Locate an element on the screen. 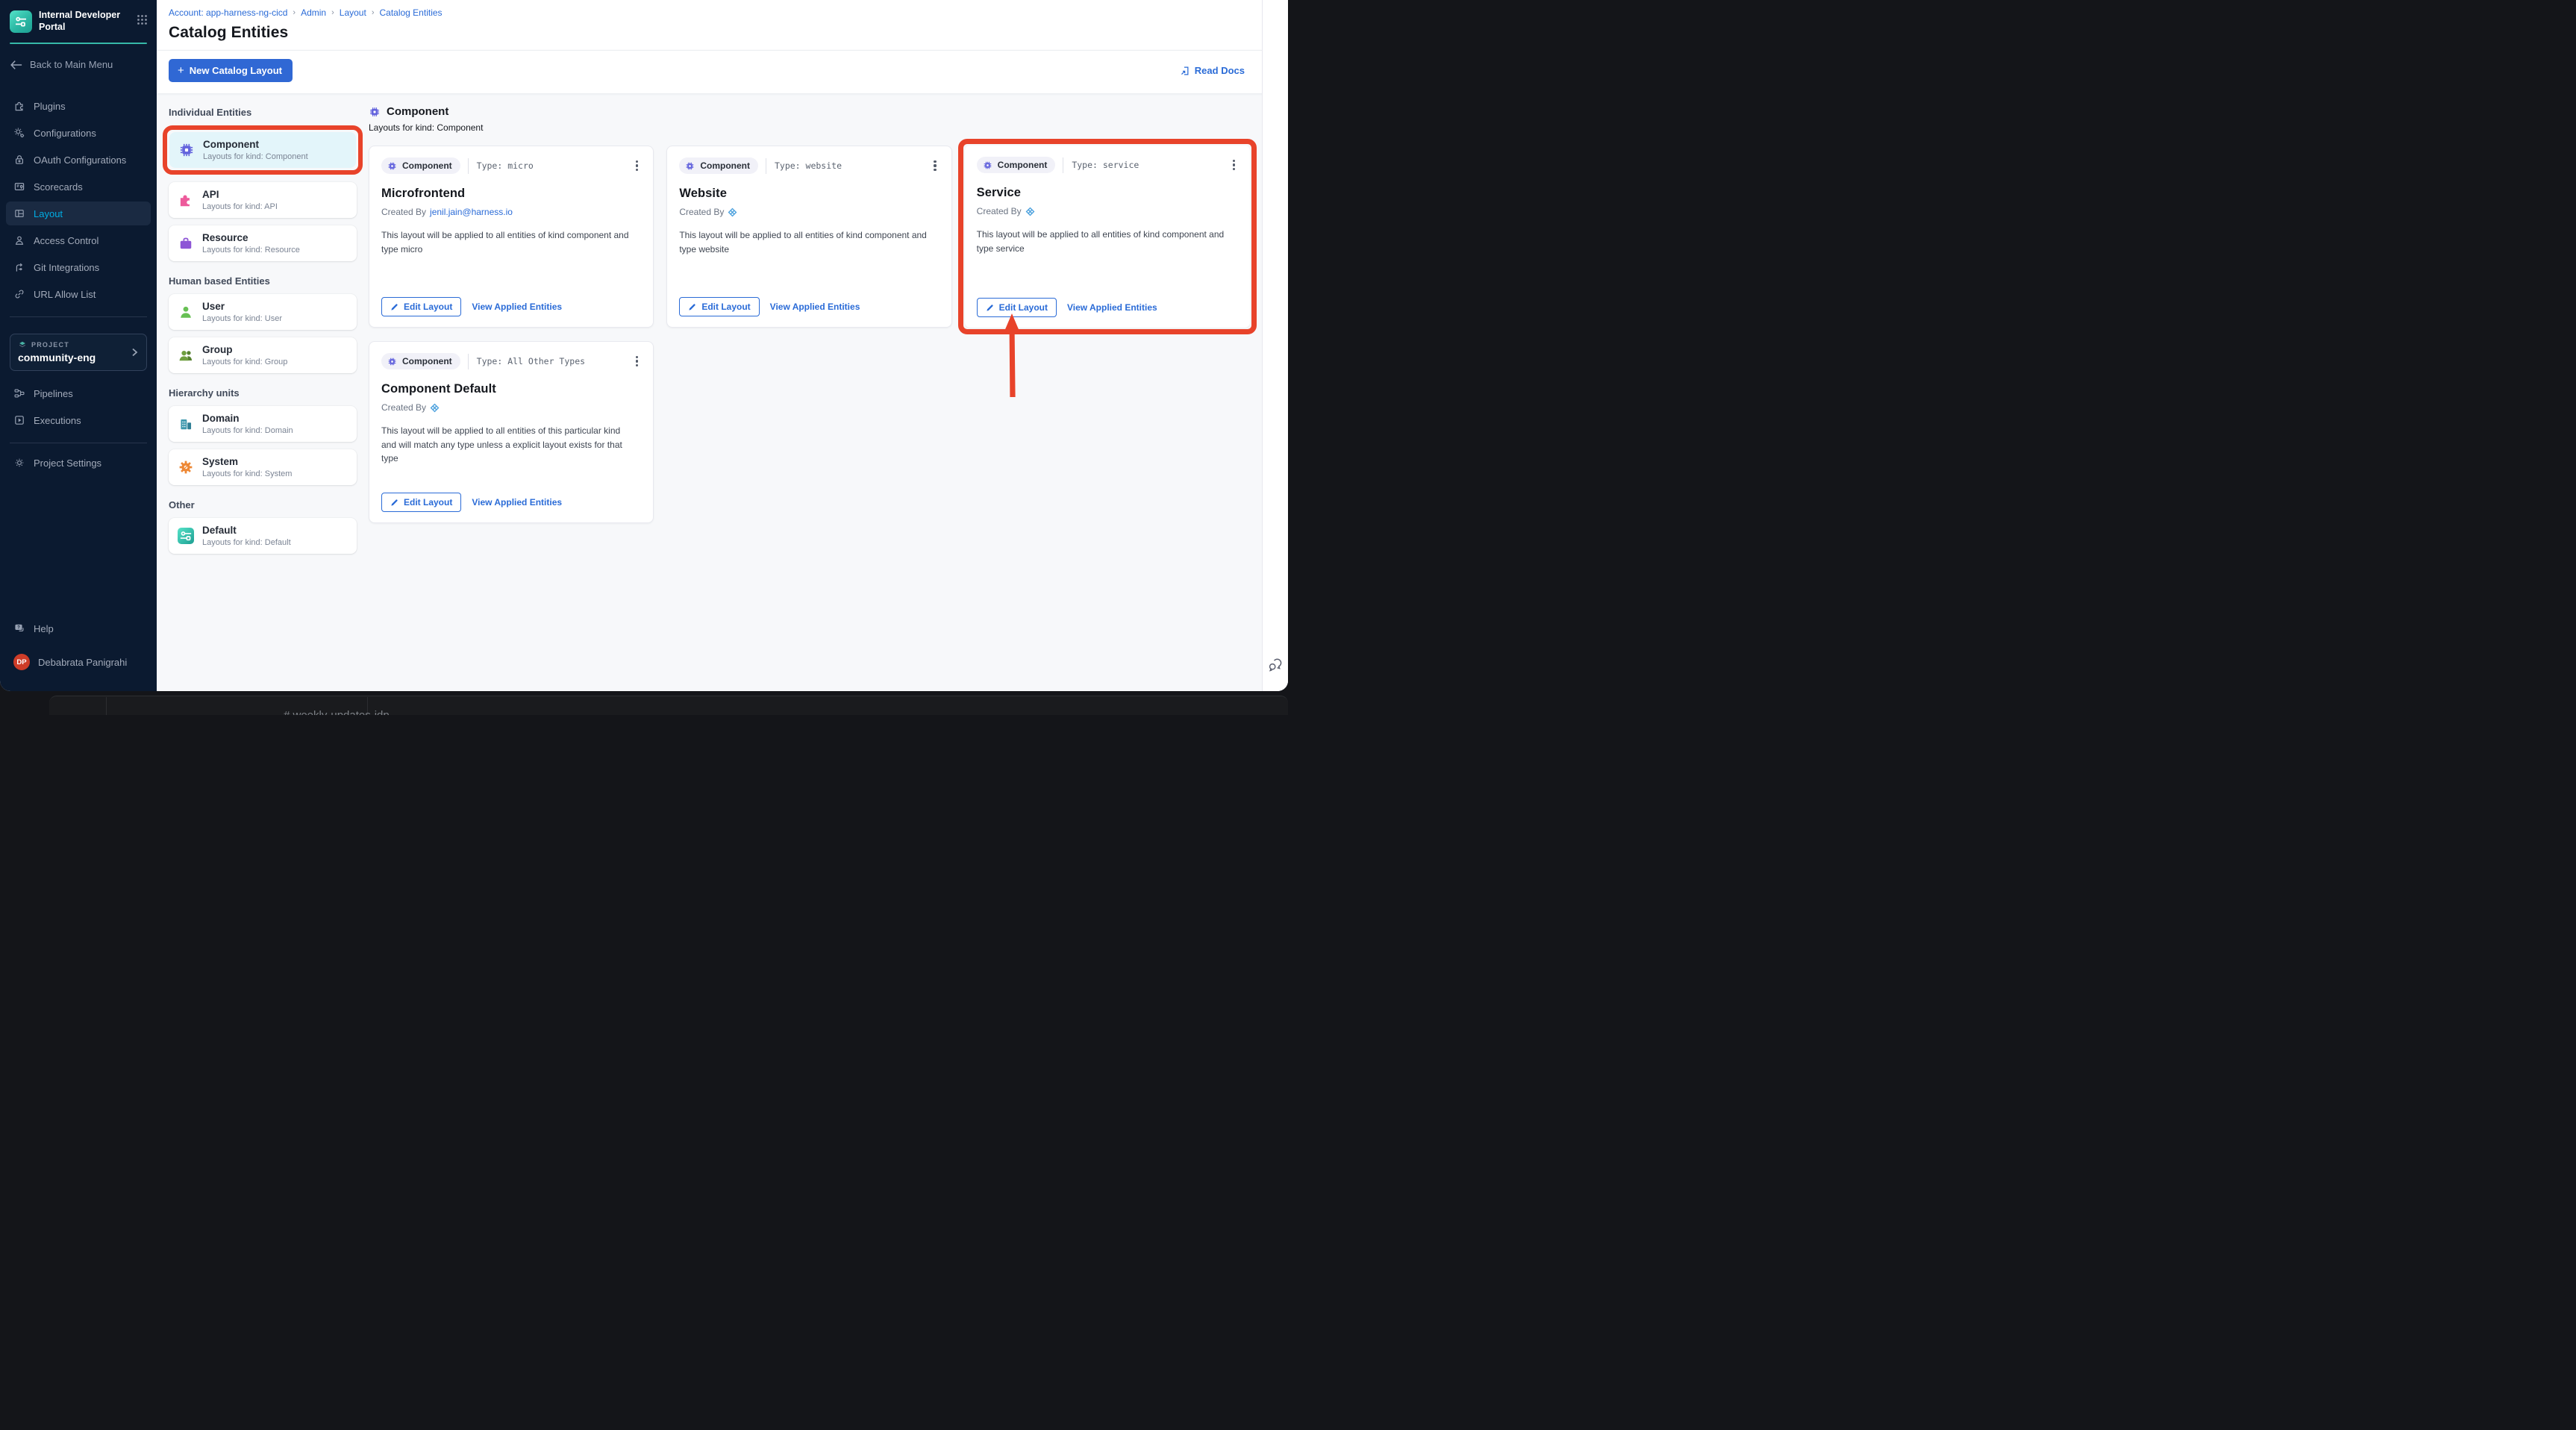  sidebar-item-access-control: Access Control is located at coordinates (78, 240).